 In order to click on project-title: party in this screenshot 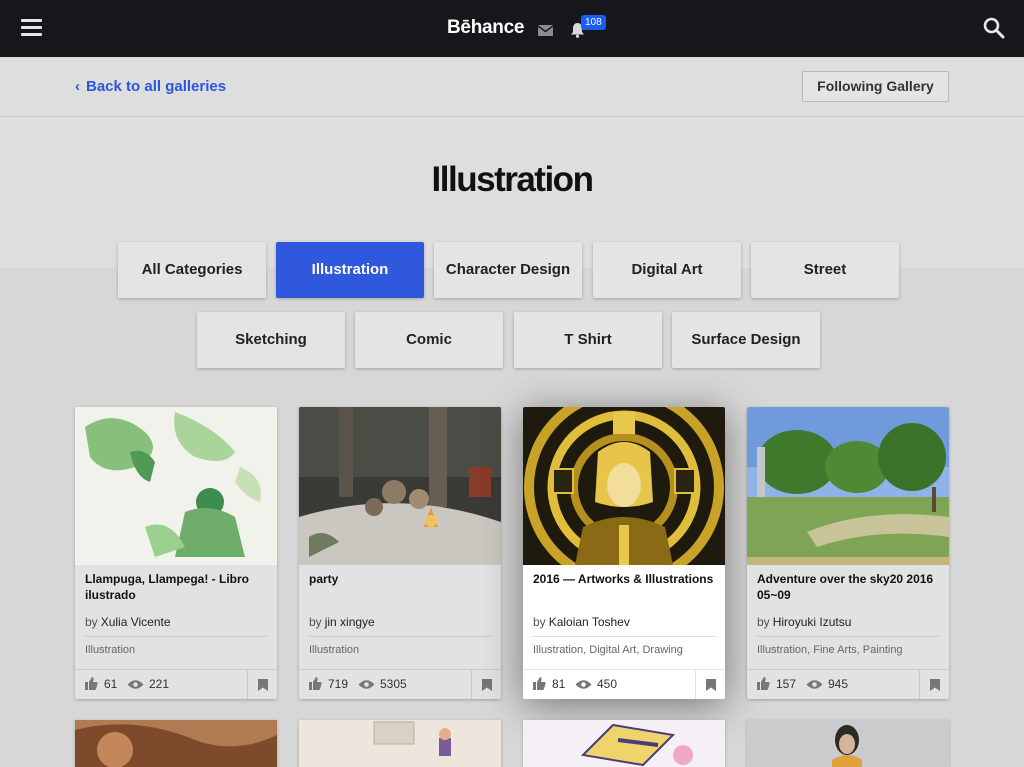, I will do `click(401, 579)`.